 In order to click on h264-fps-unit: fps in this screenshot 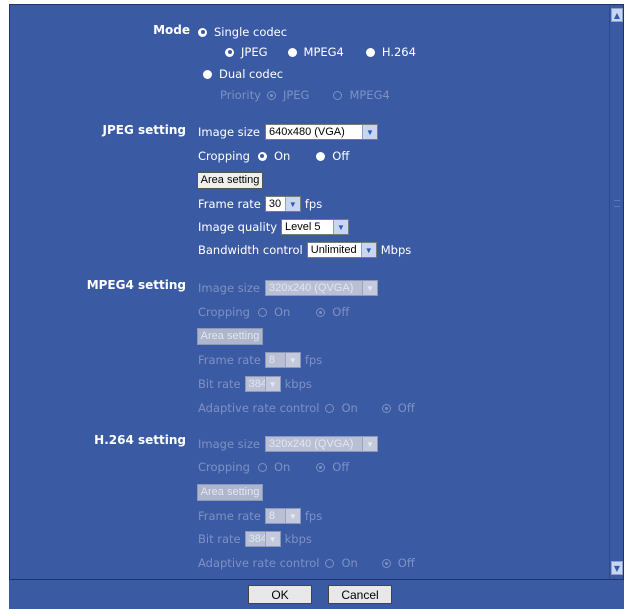, I will do `click(313, 516)`.